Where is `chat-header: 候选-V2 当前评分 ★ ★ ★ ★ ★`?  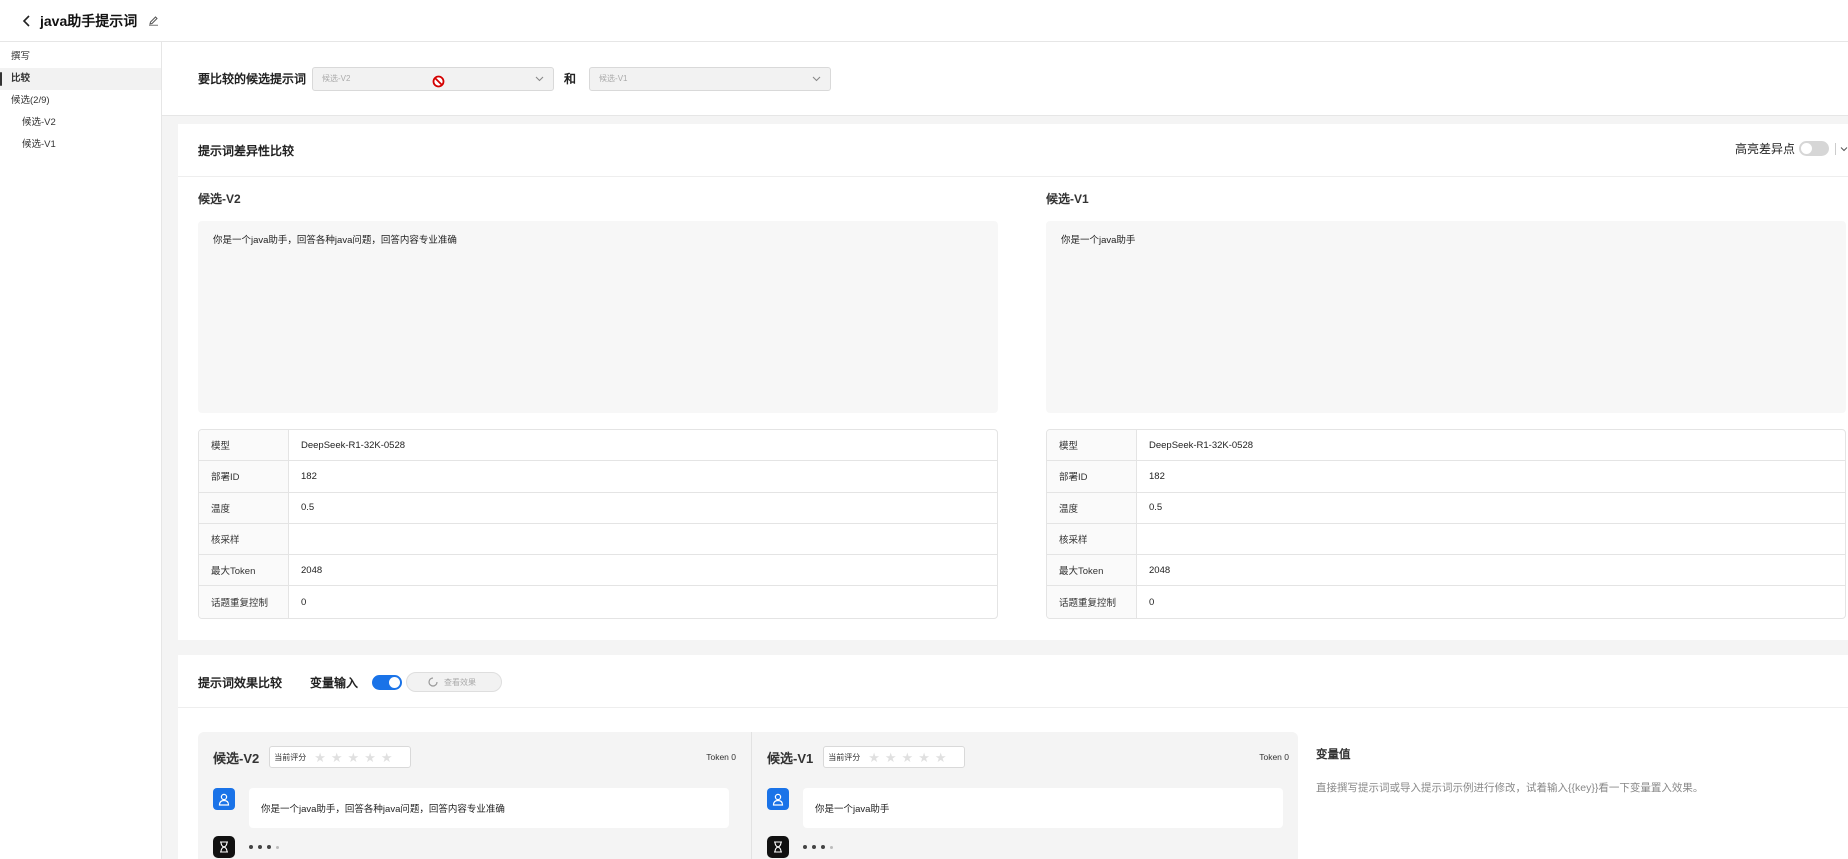 chat-header: 候选-V2 当前评分 ★ ★ ★ ★ ★ is located at coordinates (312, 757).